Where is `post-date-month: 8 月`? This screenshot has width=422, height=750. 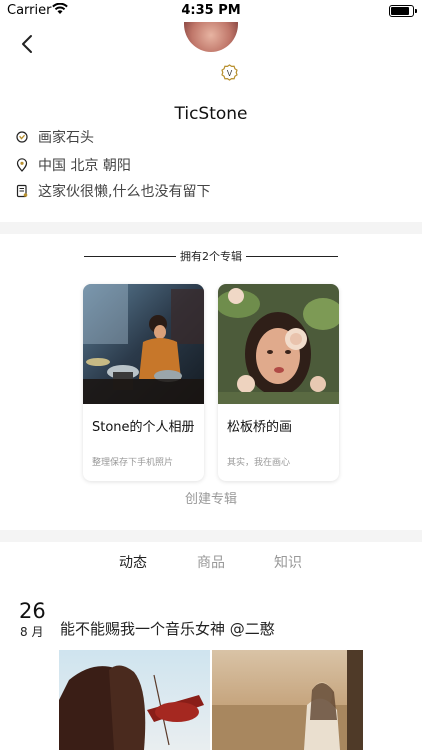 post-date-month: 8 月 is located at coordinates (32, 632).